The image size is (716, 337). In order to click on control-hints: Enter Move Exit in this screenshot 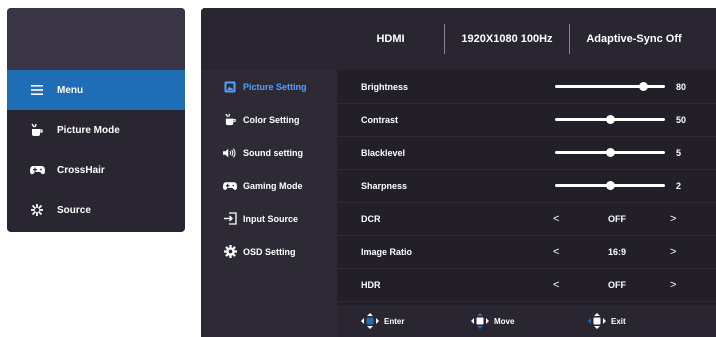, I will do `click(526, 321)`.